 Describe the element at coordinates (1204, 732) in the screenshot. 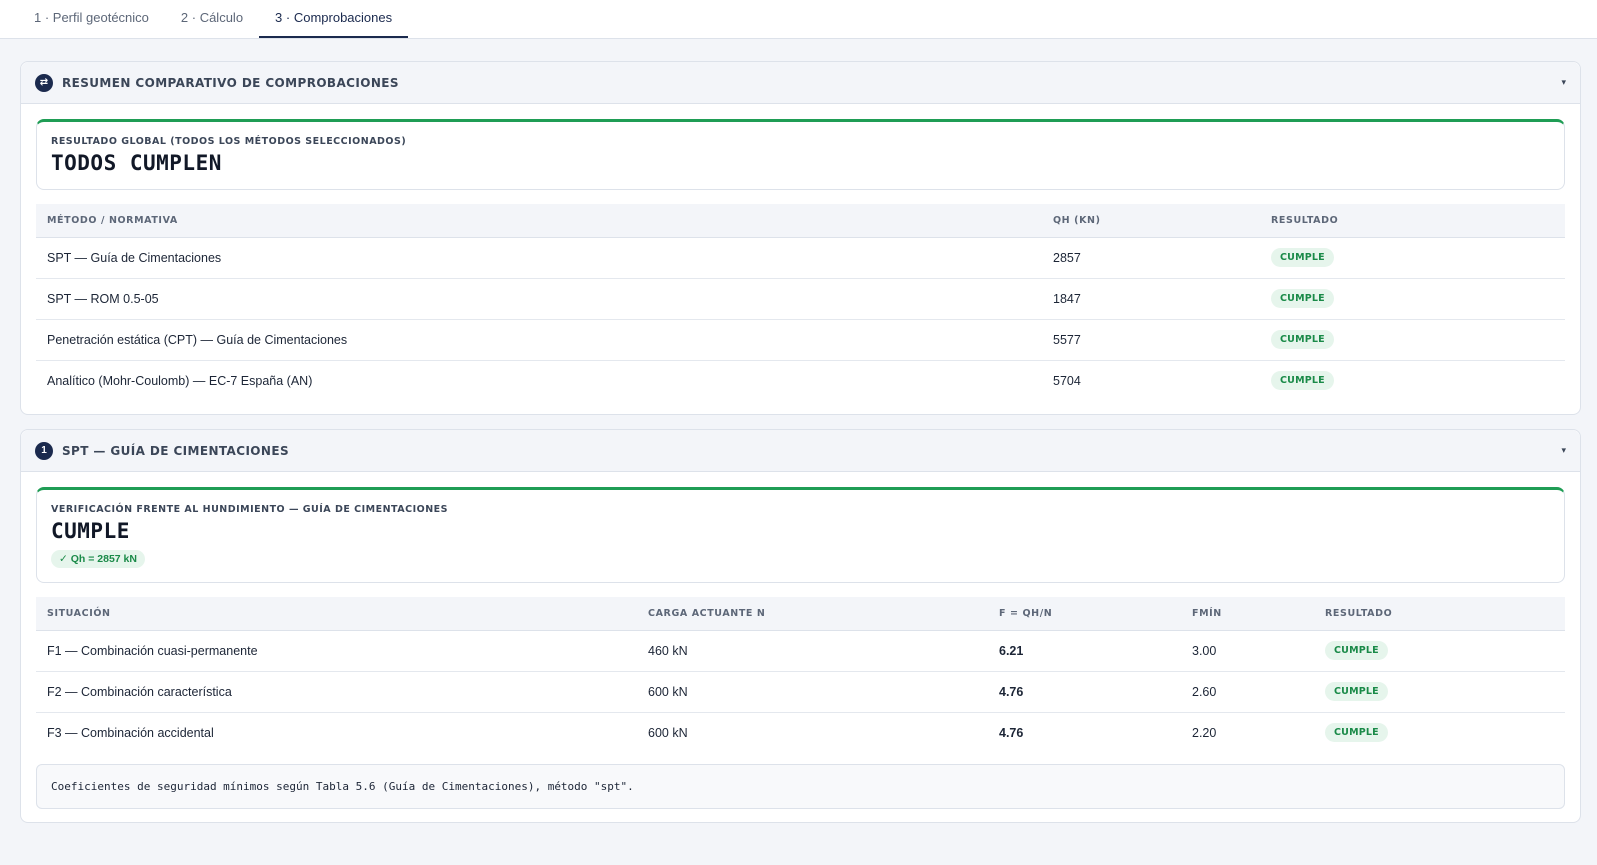

I see `fmin-cell: 2.20` at that location.